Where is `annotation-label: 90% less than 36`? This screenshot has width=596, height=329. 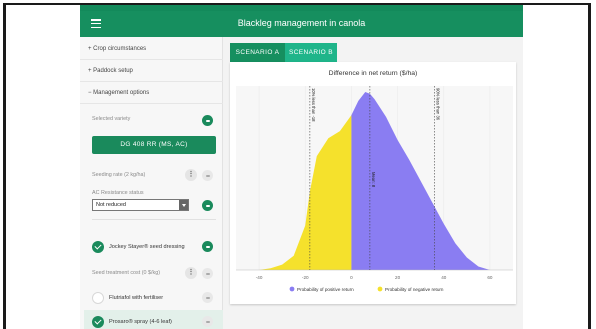
annotation-label: 90% less than 36 is located at coordinates (438, 104).